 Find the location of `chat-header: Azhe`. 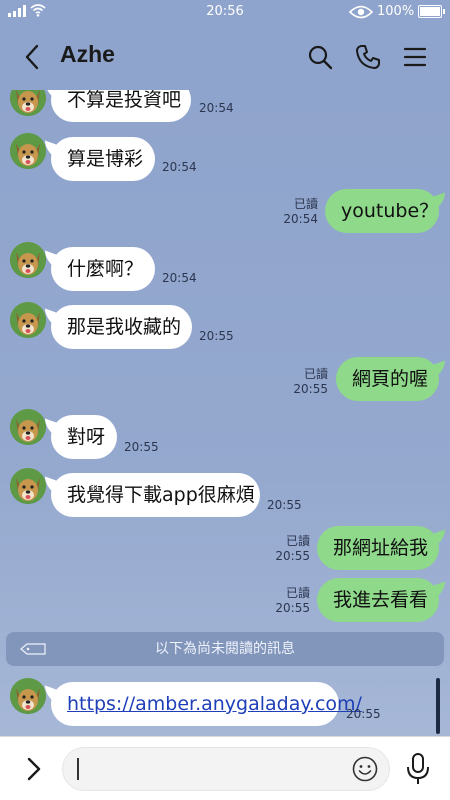

chat-header: Azhe is located at coordinates (225, 57).